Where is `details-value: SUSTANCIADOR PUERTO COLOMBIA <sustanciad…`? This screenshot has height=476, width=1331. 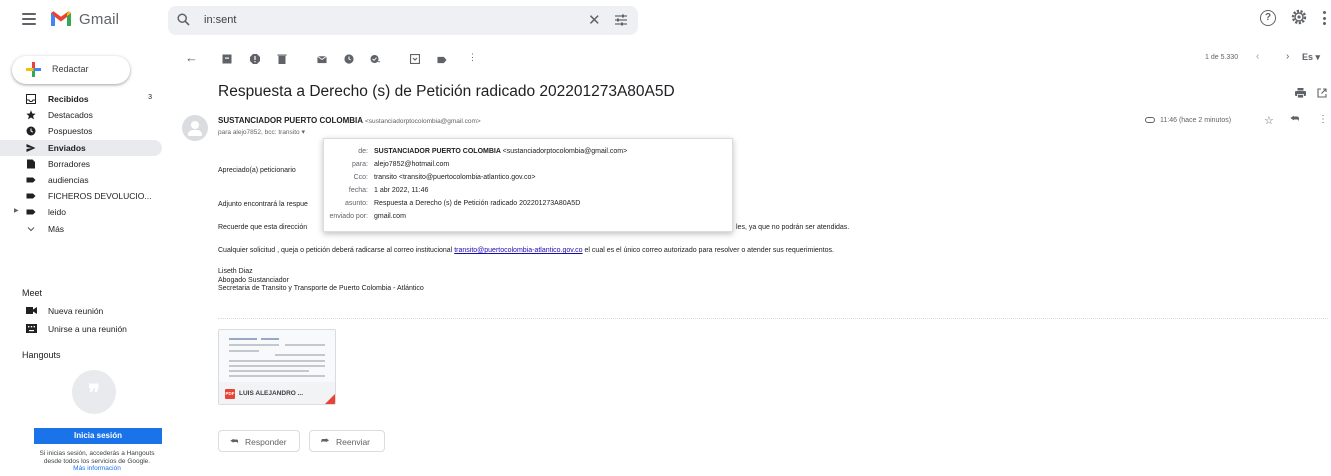
details-value: SUSTANCIADOR PUERTO COLOMBIA <sustanciad… is located at coordinates (500, 151).